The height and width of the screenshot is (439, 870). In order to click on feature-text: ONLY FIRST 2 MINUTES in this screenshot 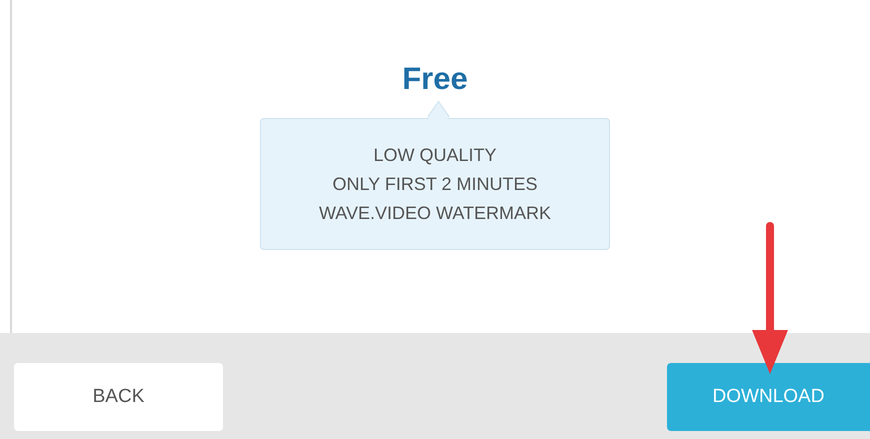, I will do `click(435, 184)`.